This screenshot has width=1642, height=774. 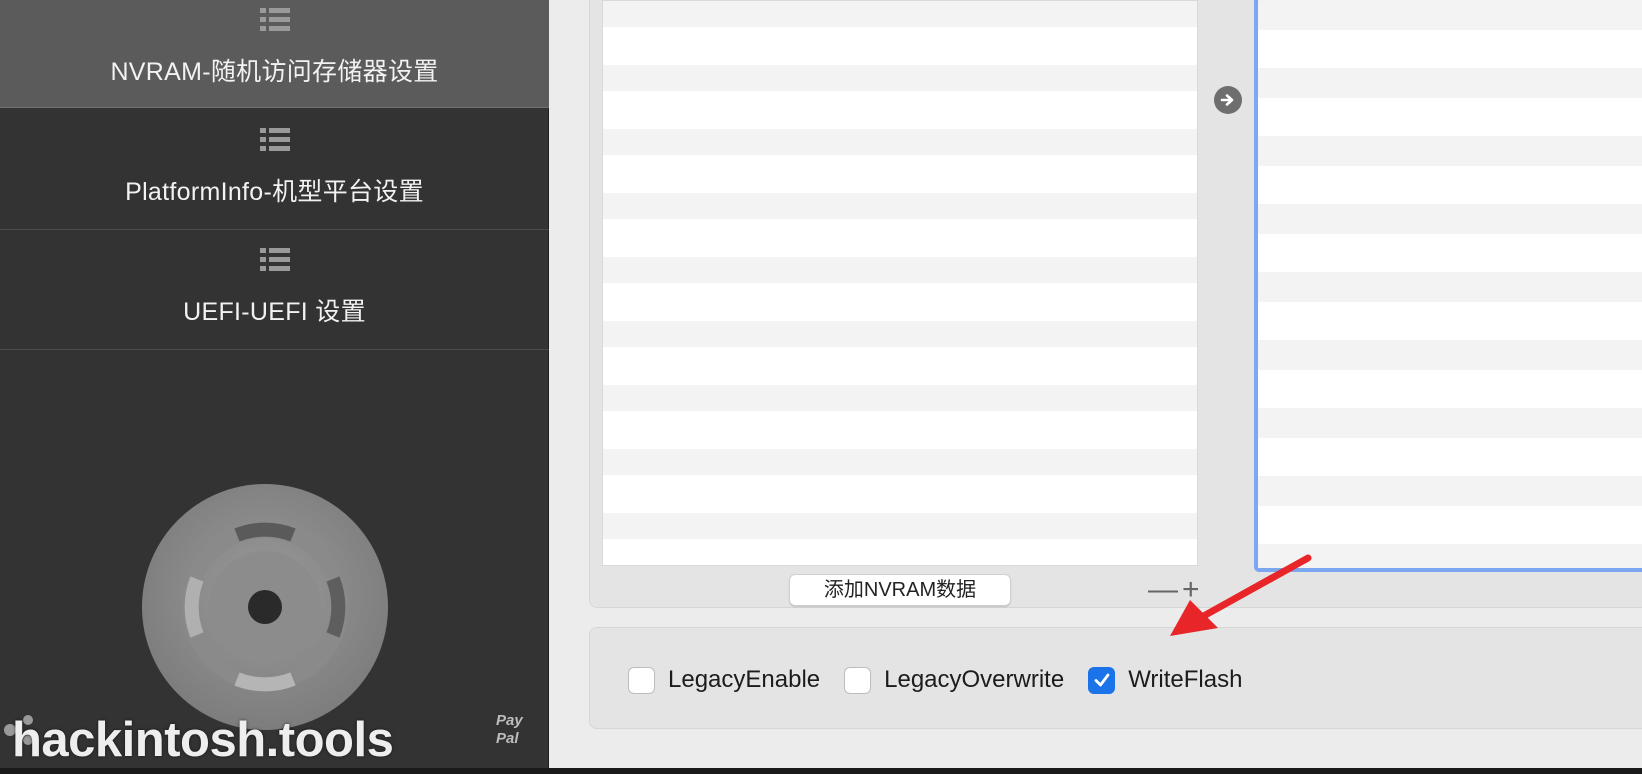 I want to click on sidebar-item-label: NVRAM-随机访问存储器设置, so click(x=274, y=72).